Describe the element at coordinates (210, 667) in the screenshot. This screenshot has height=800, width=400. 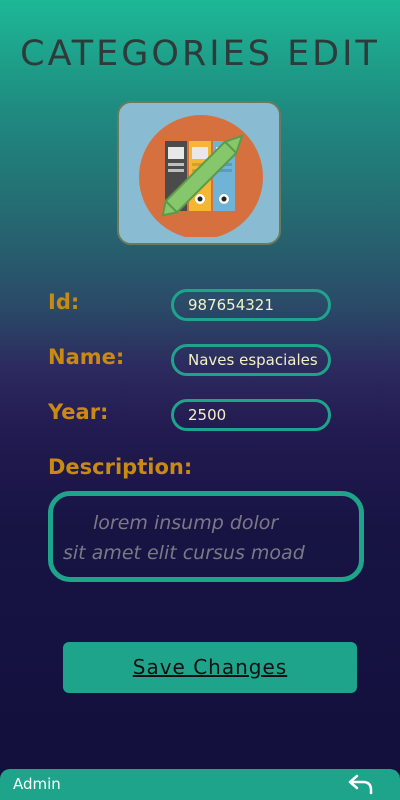
I see `save-changes-button: Save Changes` at that location.